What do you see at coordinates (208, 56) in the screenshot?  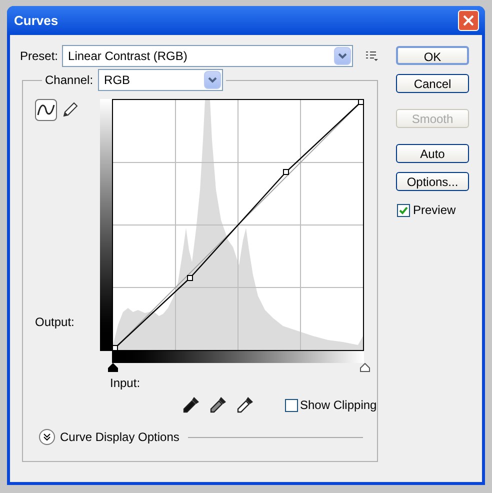 I see `preset-dropdown: Linear Contrast (RGB)` at bounding box center [208, 56].